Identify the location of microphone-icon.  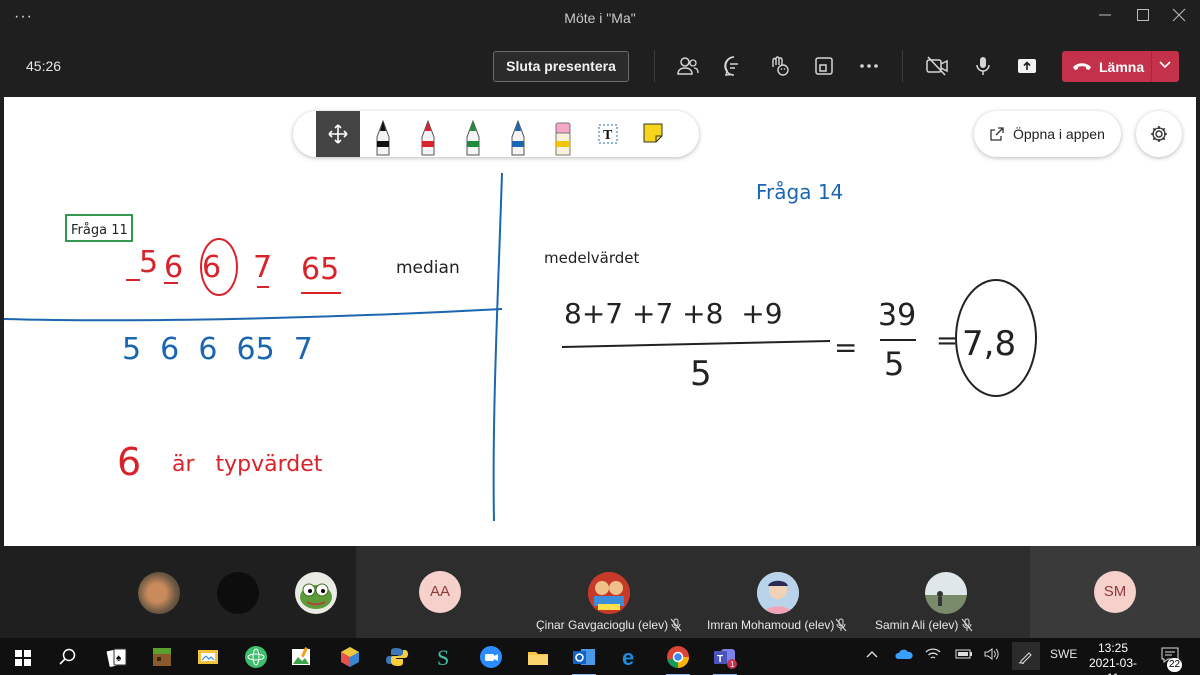
(983, 66).